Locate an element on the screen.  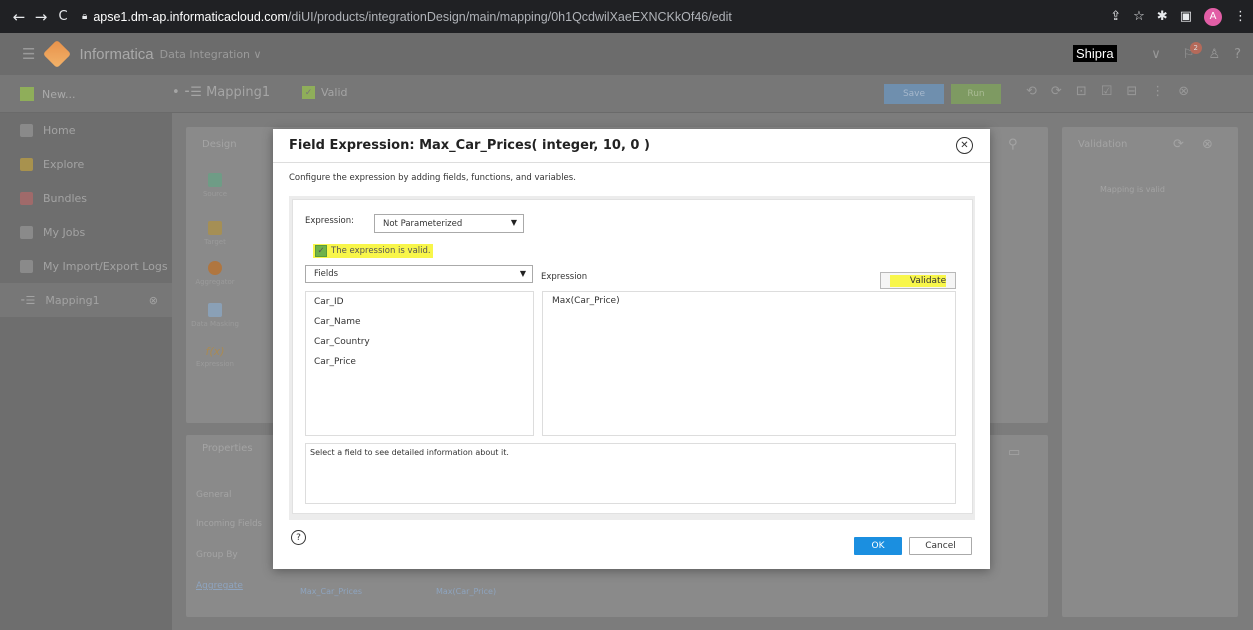
palette-label: Data Masking is located at coordinates (215, 324).